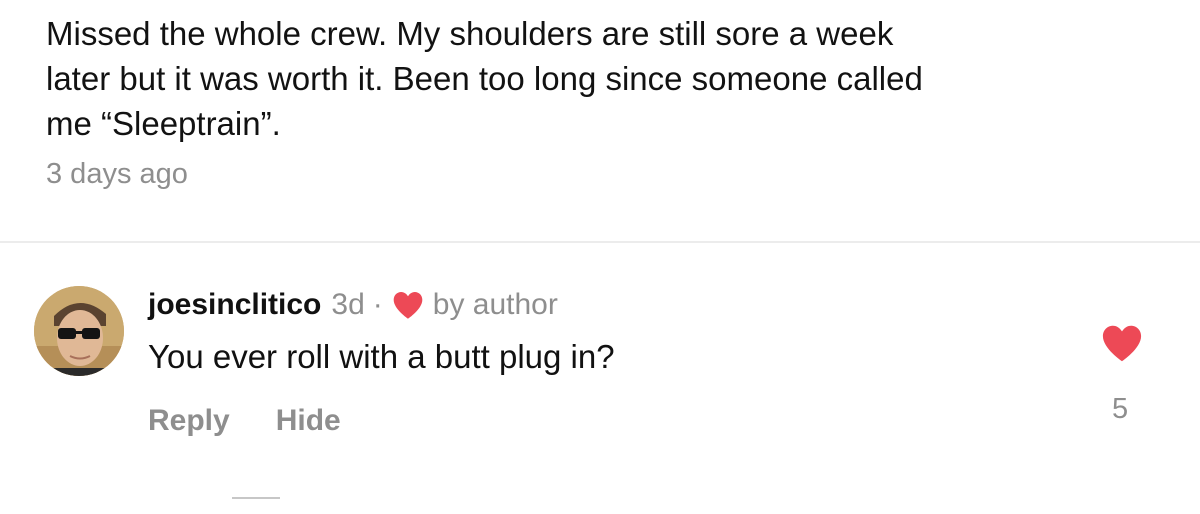 This screenshot has height=514, width=1200. Describe the element at coordinates (348, 304) in the screenshot. I see `comment-age: 3d` at that location.